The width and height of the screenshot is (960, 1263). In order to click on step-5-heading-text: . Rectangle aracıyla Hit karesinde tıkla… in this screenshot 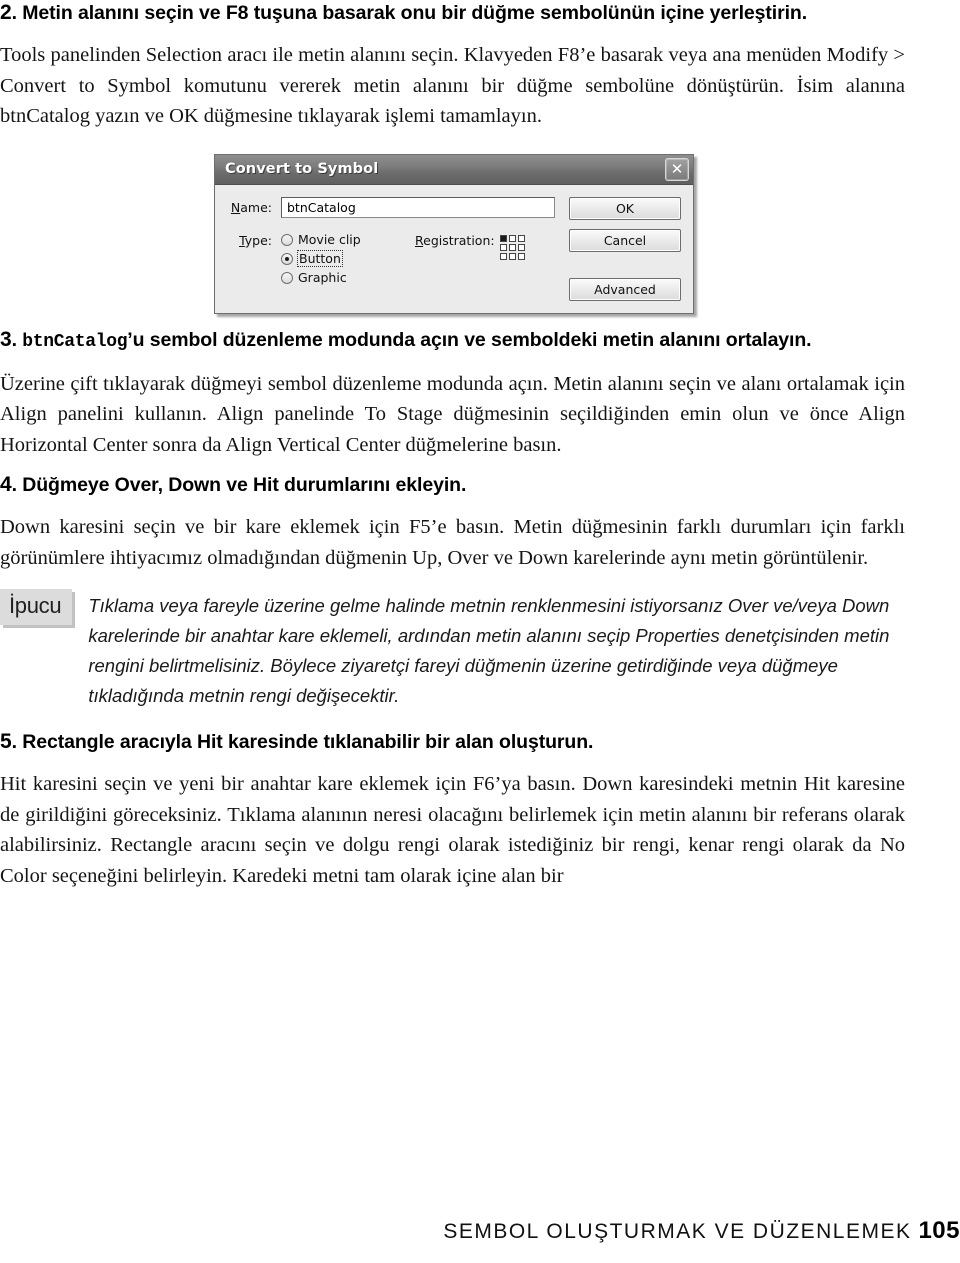, I will do `click(302, 742)`.